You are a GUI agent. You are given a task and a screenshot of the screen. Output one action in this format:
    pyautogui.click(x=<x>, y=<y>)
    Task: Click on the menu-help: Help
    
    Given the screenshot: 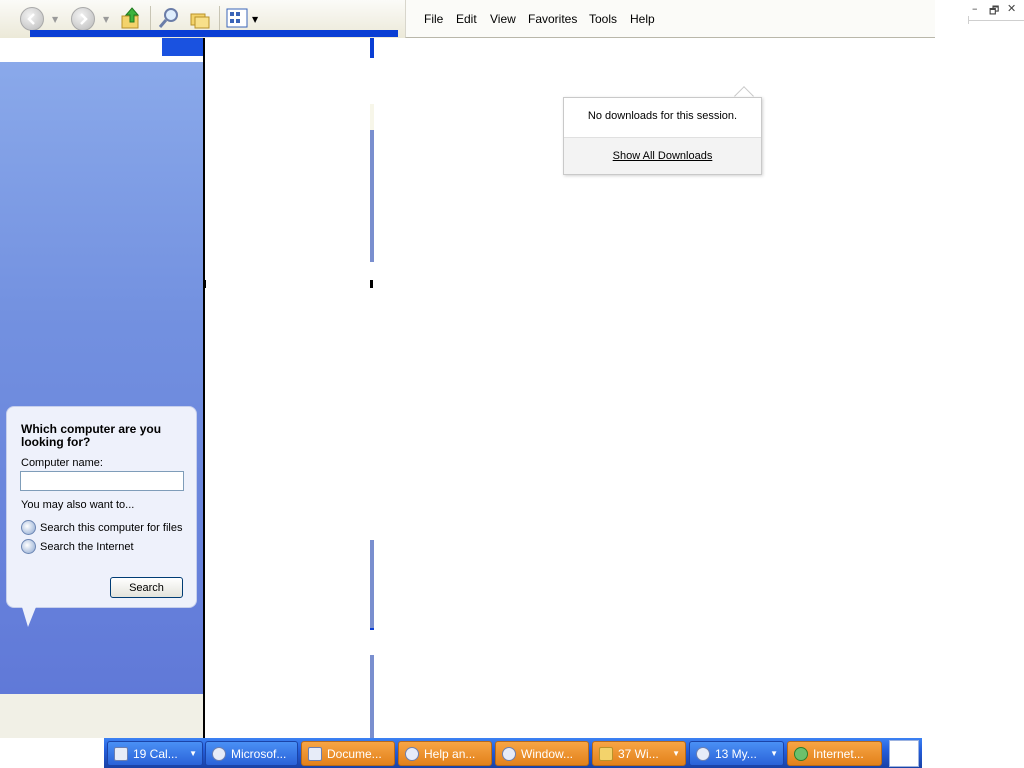 What is the action you would take?
    pyautogui.click(x=642, y=19)
    